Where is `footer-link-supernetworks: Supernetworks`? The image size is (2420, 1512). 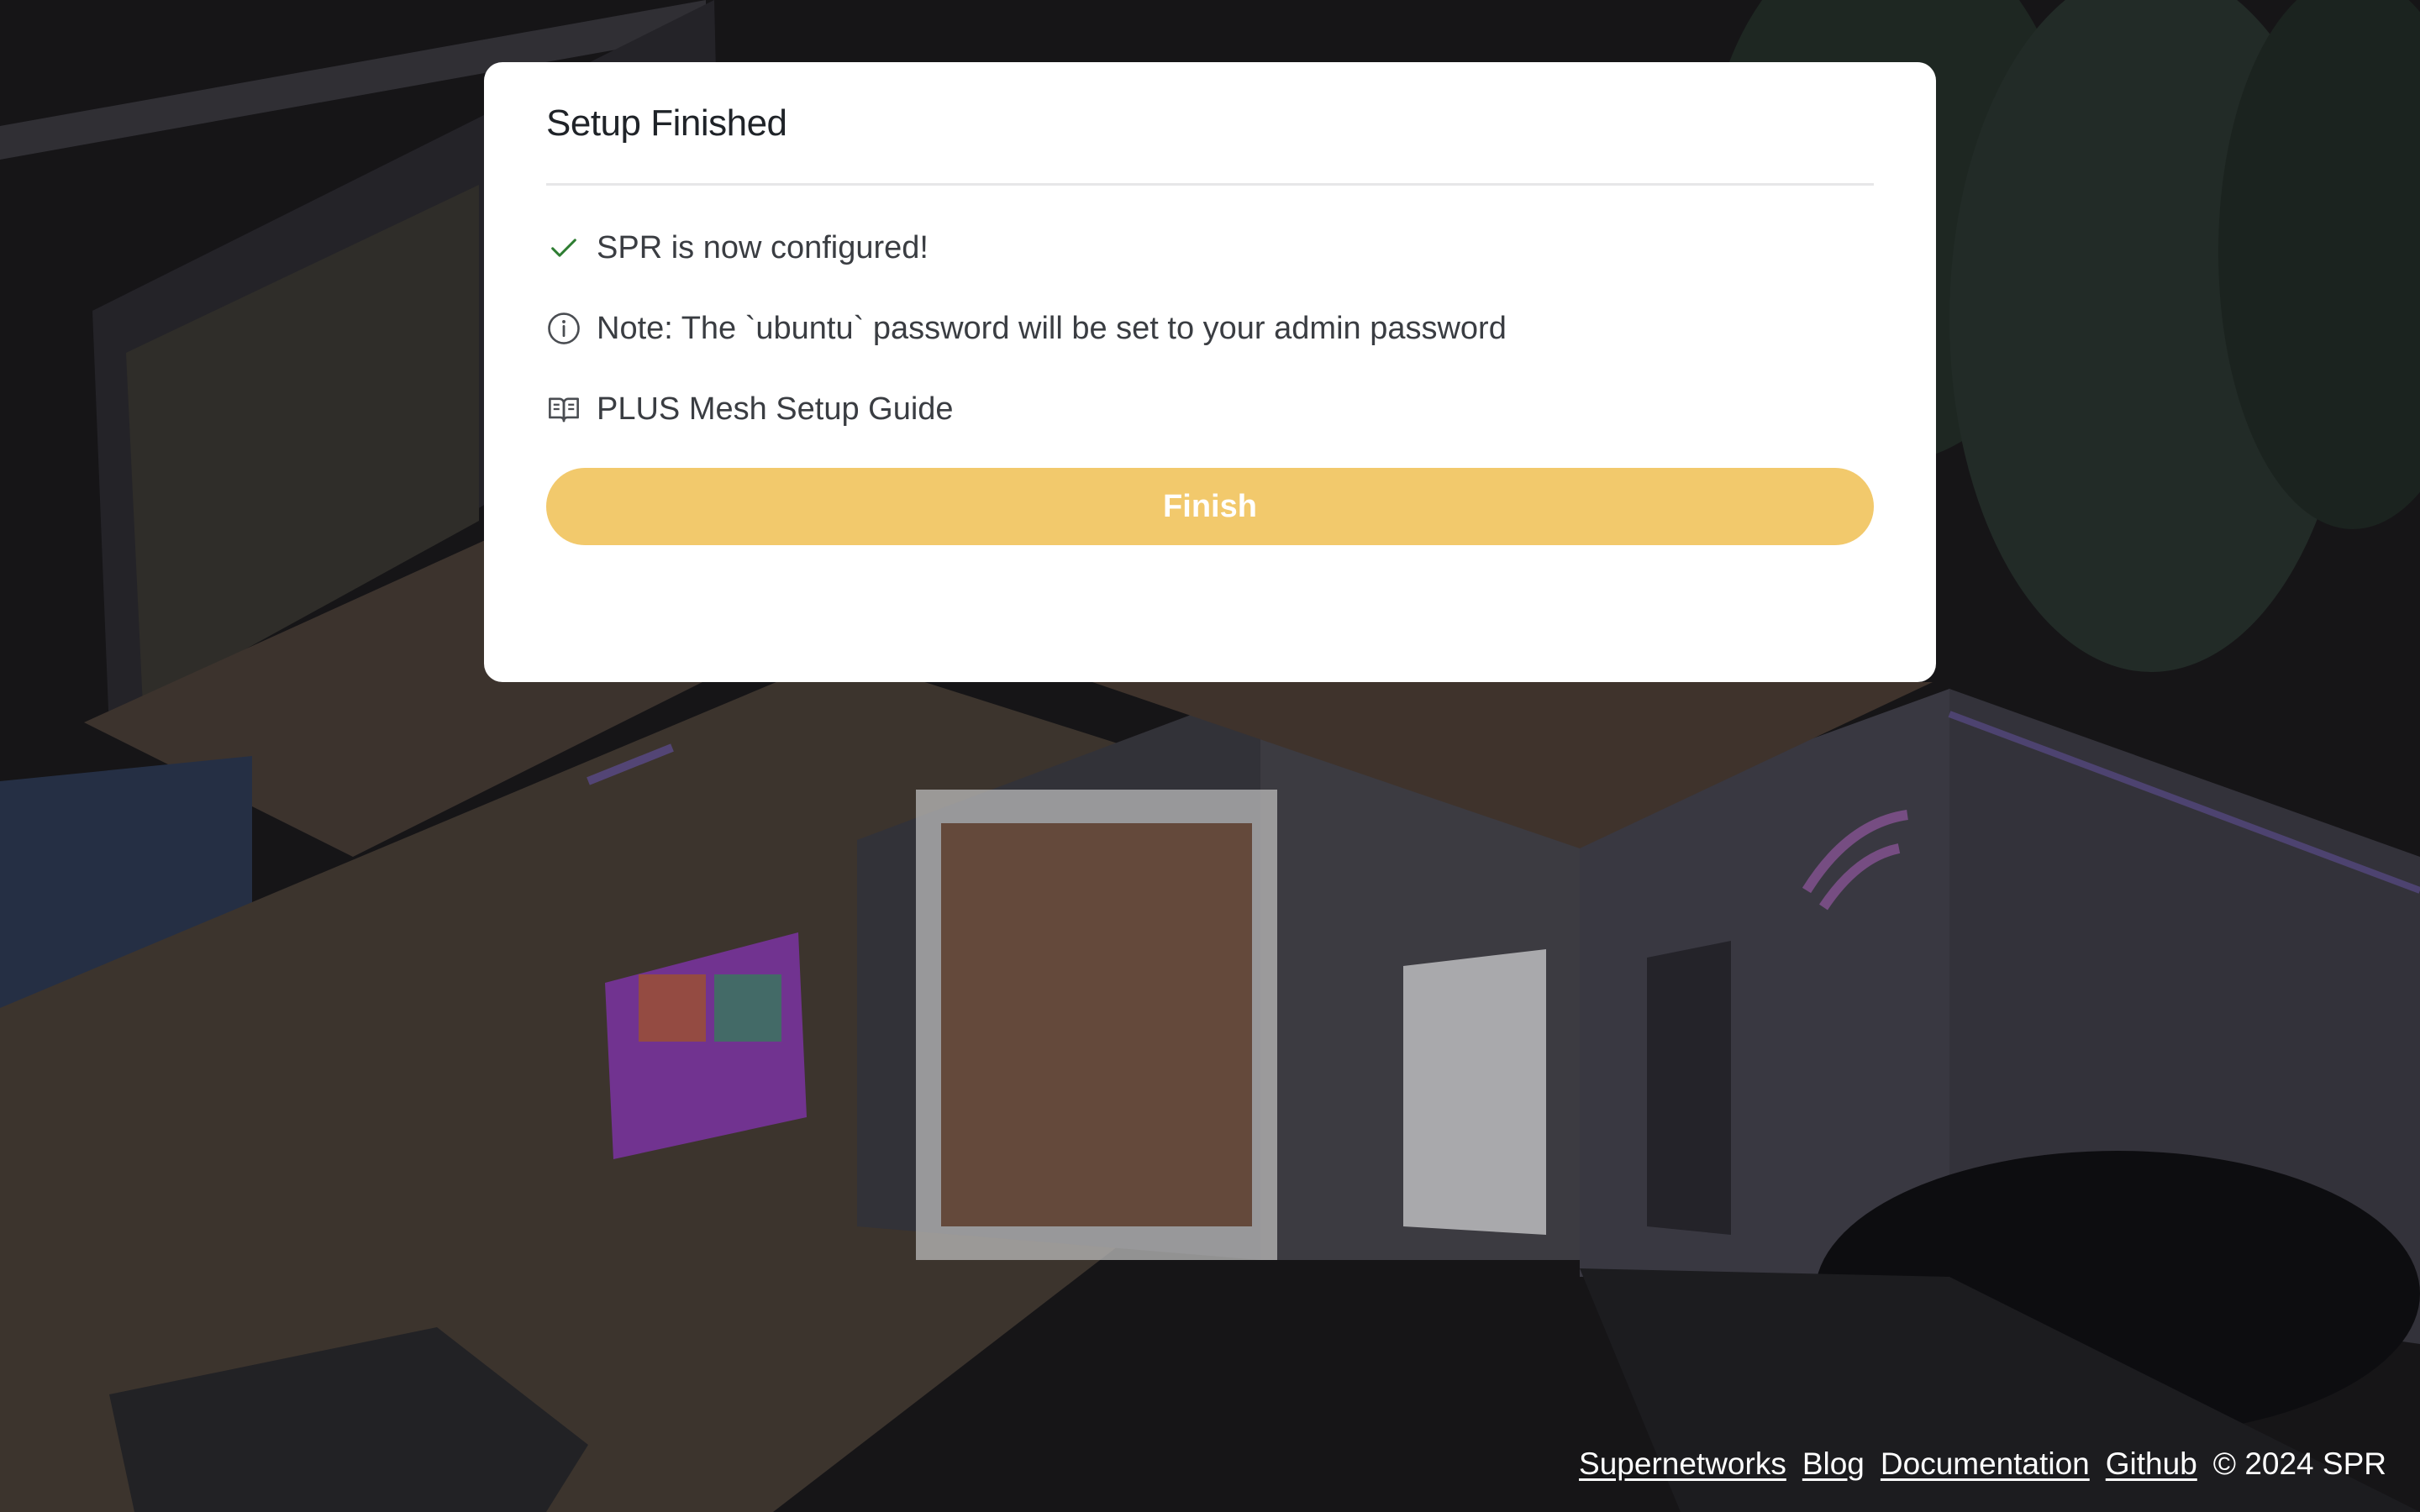
footer-link-supernetworks: Supernetworks is located at coordinates (1682, 1464).